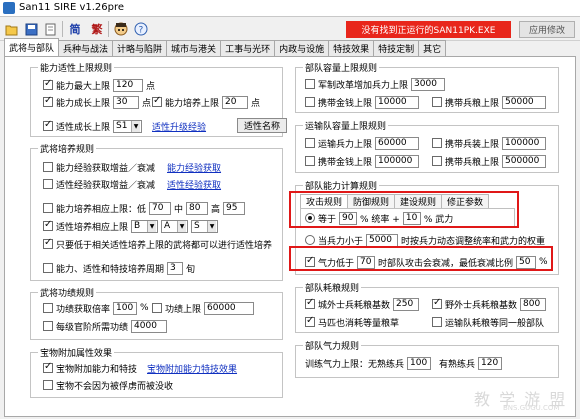  What do you see at coordinates (428, 29) in the screenshot?
I see `process-warning: 没有找到正运行的SAN11PK.EXE` at bounding box center [428, 29].